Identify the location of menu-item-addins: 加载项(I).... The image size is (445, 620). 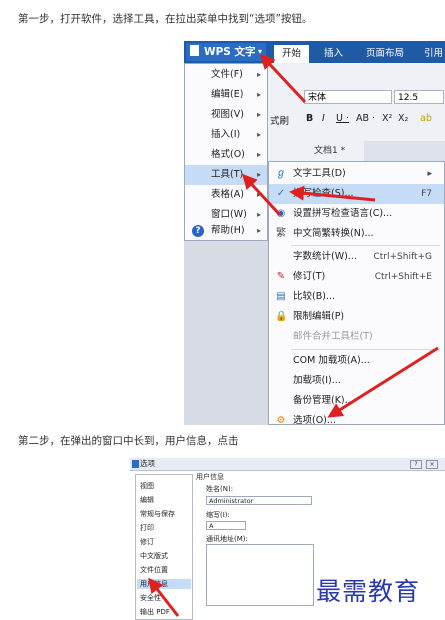
(356, 381).